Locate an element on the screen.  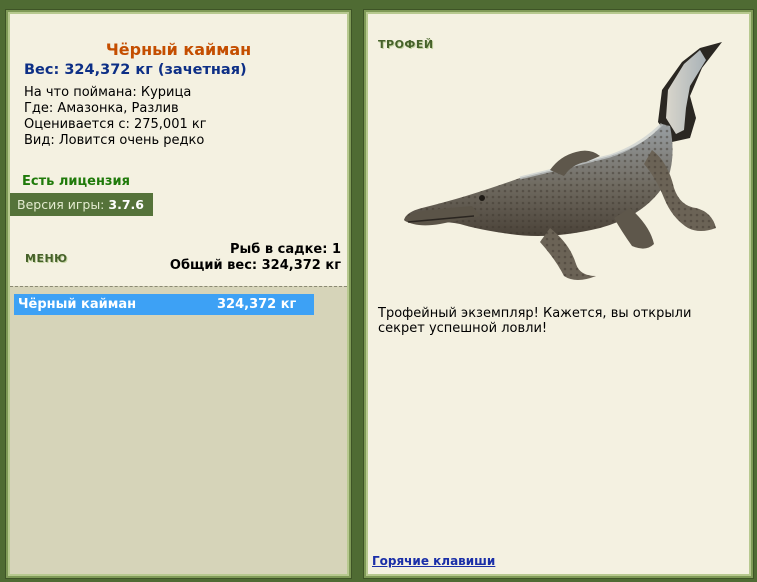
rarity-info: Вид: Ловится очень редко is located at coordinates (114, 140).